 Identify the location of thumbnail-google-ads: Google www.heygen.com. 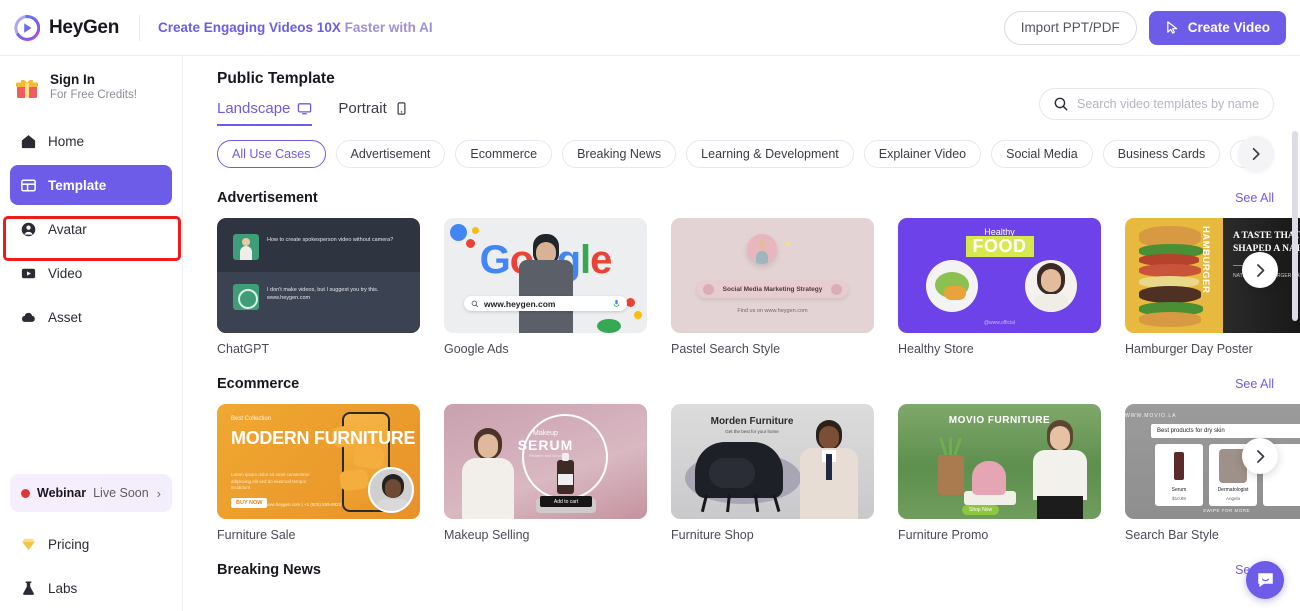
(545, 275).